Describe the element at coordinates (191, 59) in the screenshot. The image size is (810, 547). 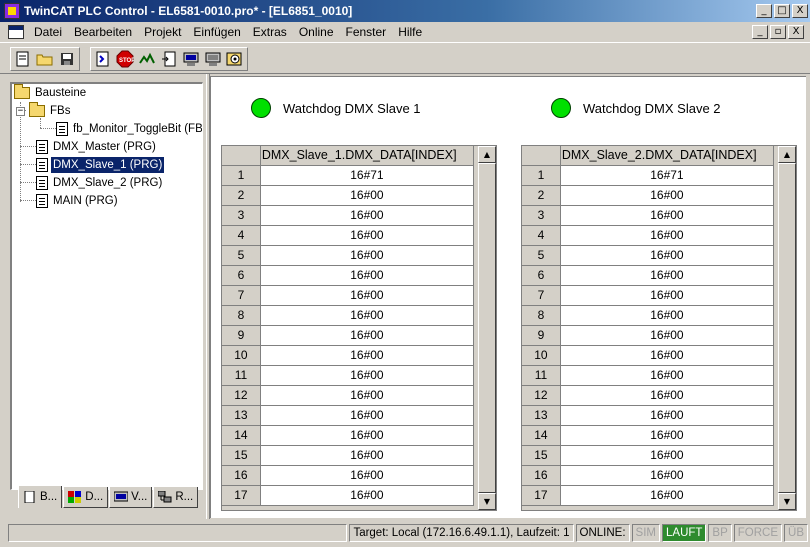
I see `login-icon` at that location.